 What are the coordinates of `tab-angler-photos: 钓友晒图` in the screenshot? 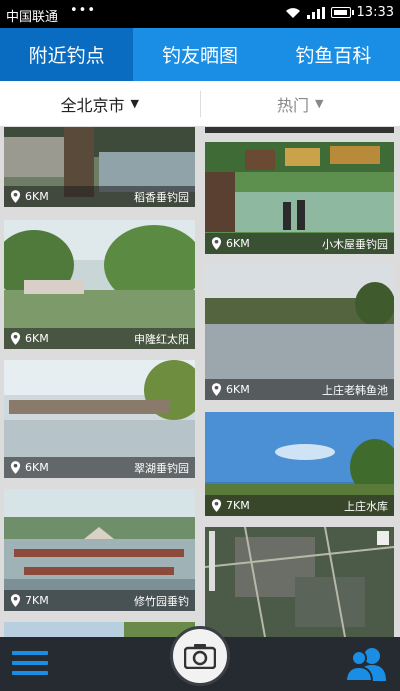 It's located at (199, 54).